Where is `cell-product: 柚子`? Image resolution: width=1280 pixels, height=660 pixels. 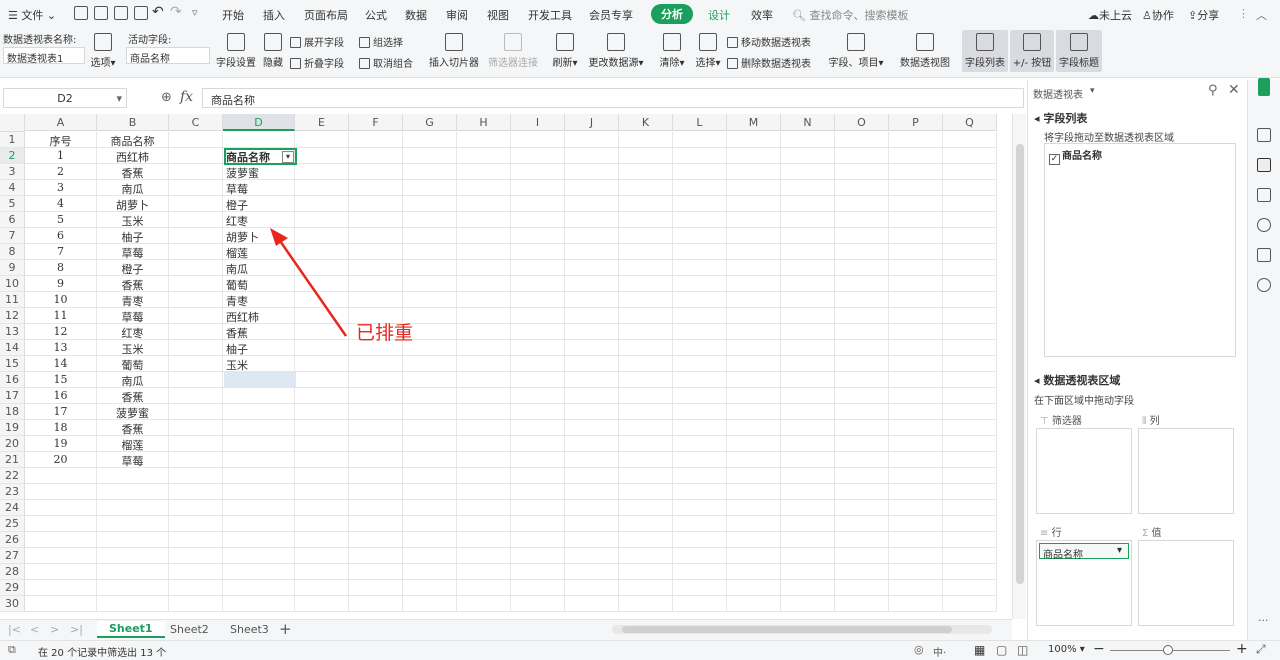
cell-product: 柚子 is located at coordinates (132, 236).